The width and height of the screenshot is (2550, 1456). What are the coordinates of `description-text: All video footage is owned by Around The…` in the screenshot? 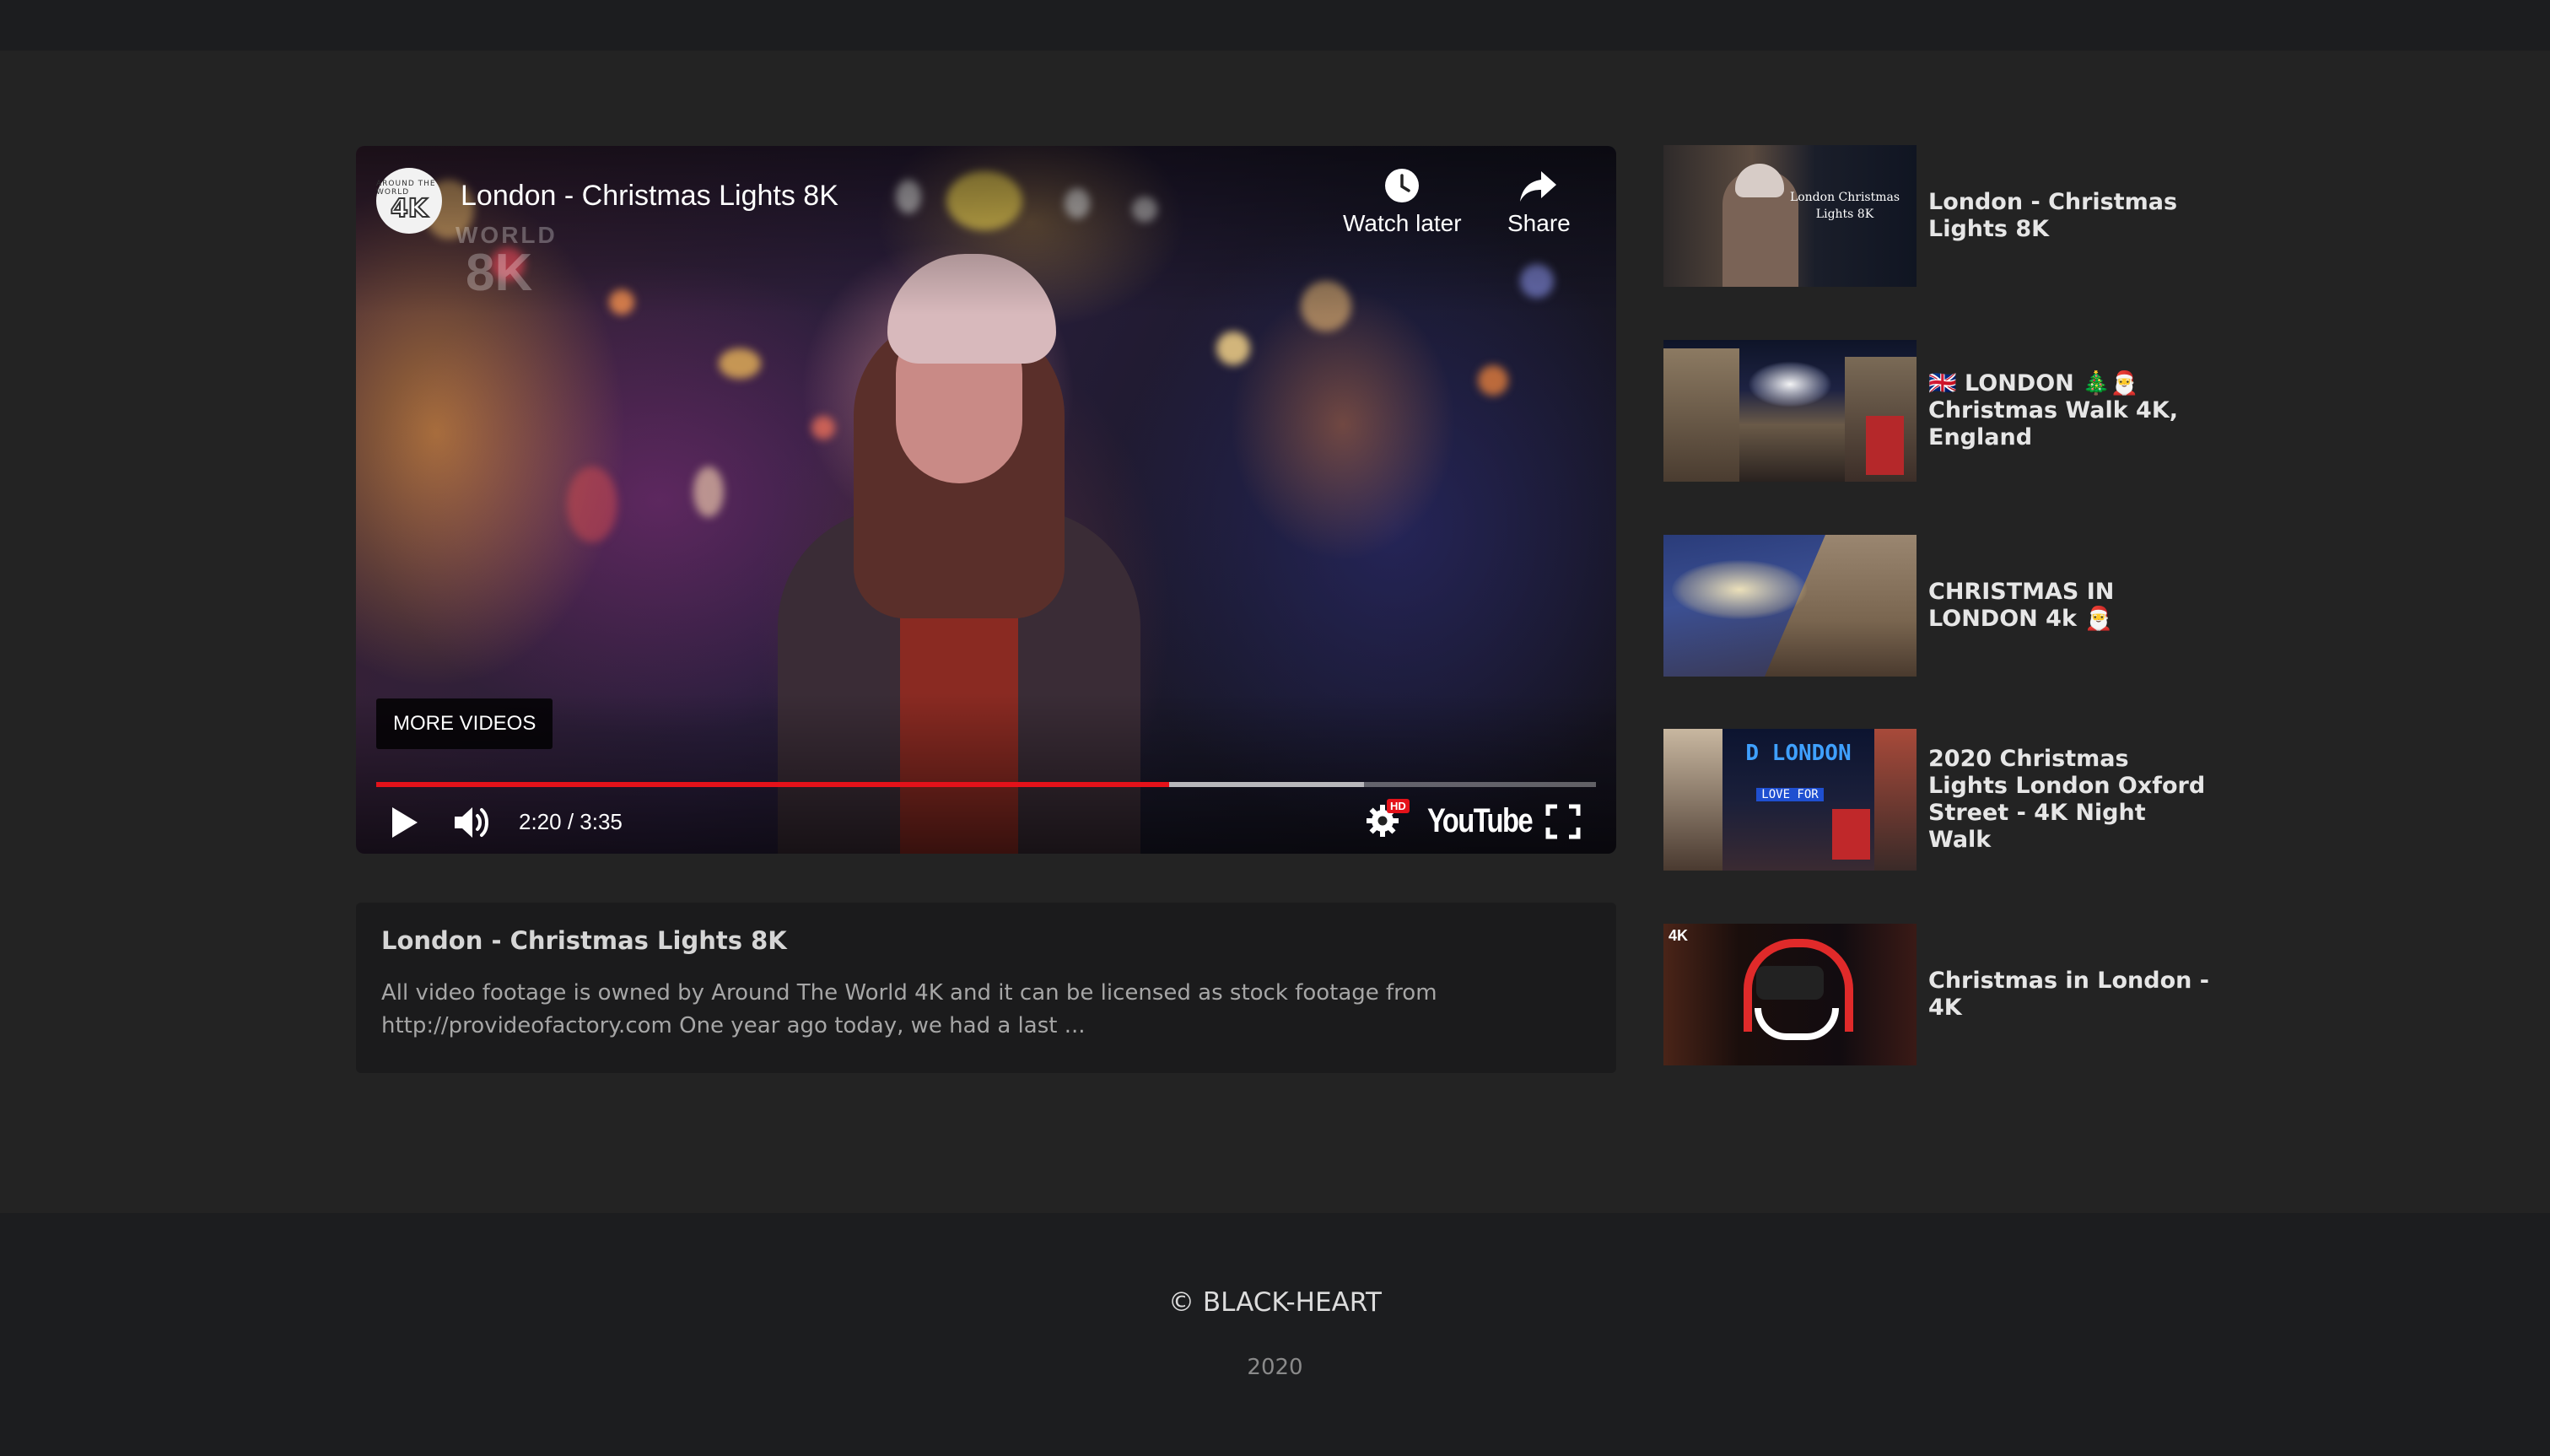 It's located at (909, 1009).